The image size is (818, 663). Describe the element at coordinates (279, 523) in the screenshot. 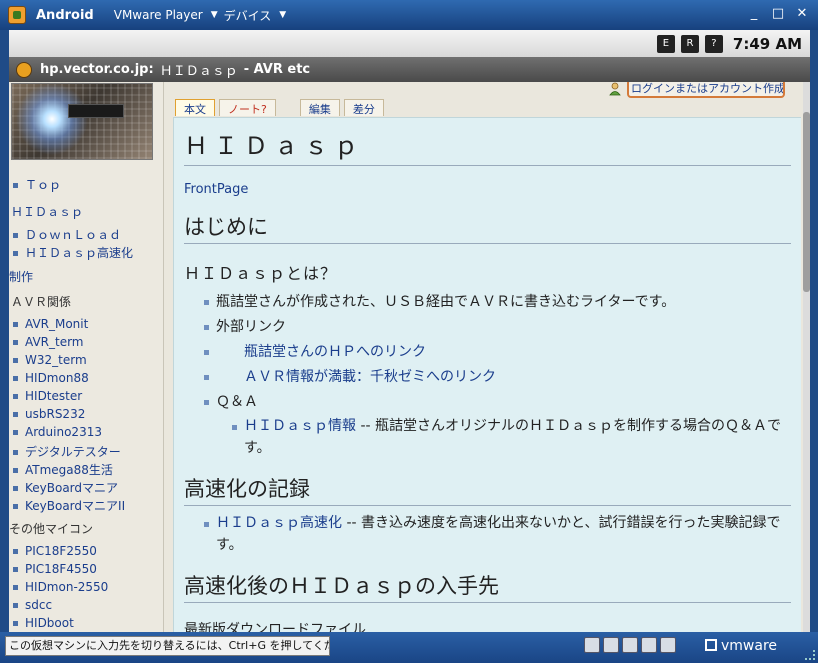

I see `hidasp-speedup-link: ＨＩＤａｓｐ高速化` at that location.